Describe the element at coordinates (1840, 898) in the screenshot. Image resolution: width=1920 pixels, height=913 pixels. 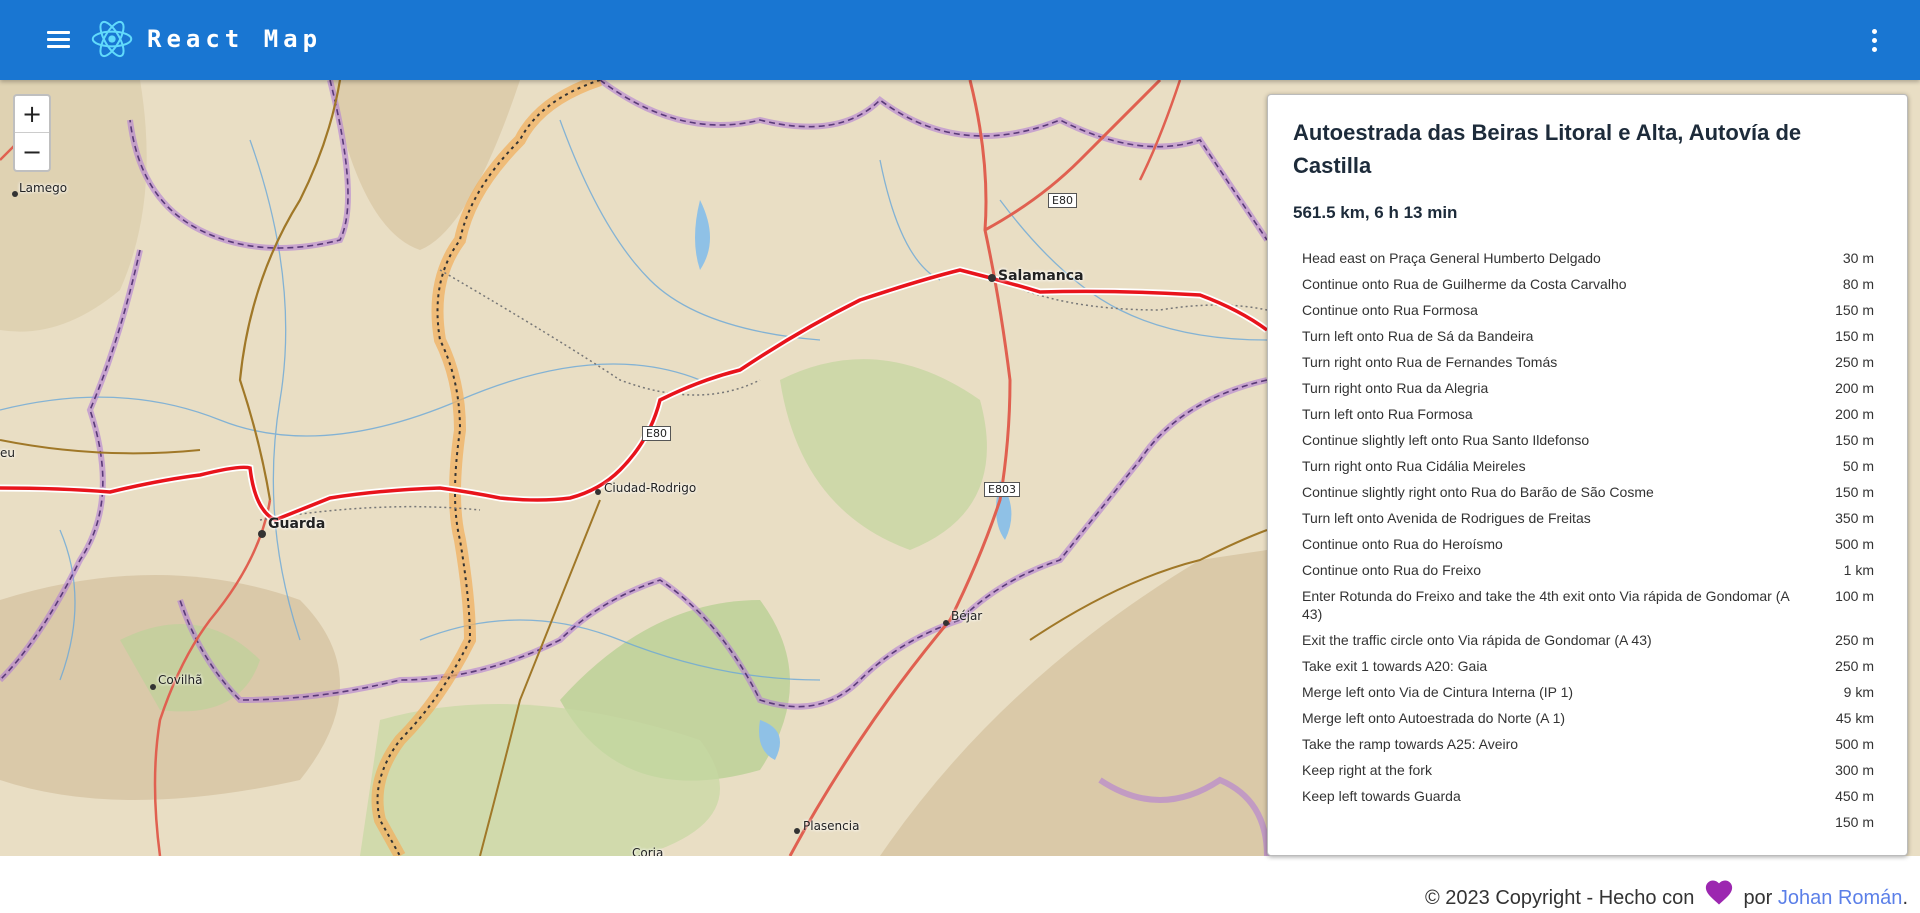
I see `author-link: Johan Román` at that location.